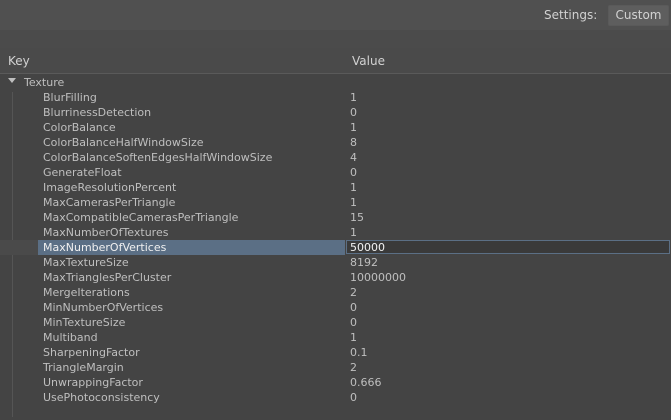  What do you see at coordinates (158, 157) in the screenshot?
I see `property-key: ColorBalanceSoftenEdgesHalfWindowSize` at bounding box center [158, 157].